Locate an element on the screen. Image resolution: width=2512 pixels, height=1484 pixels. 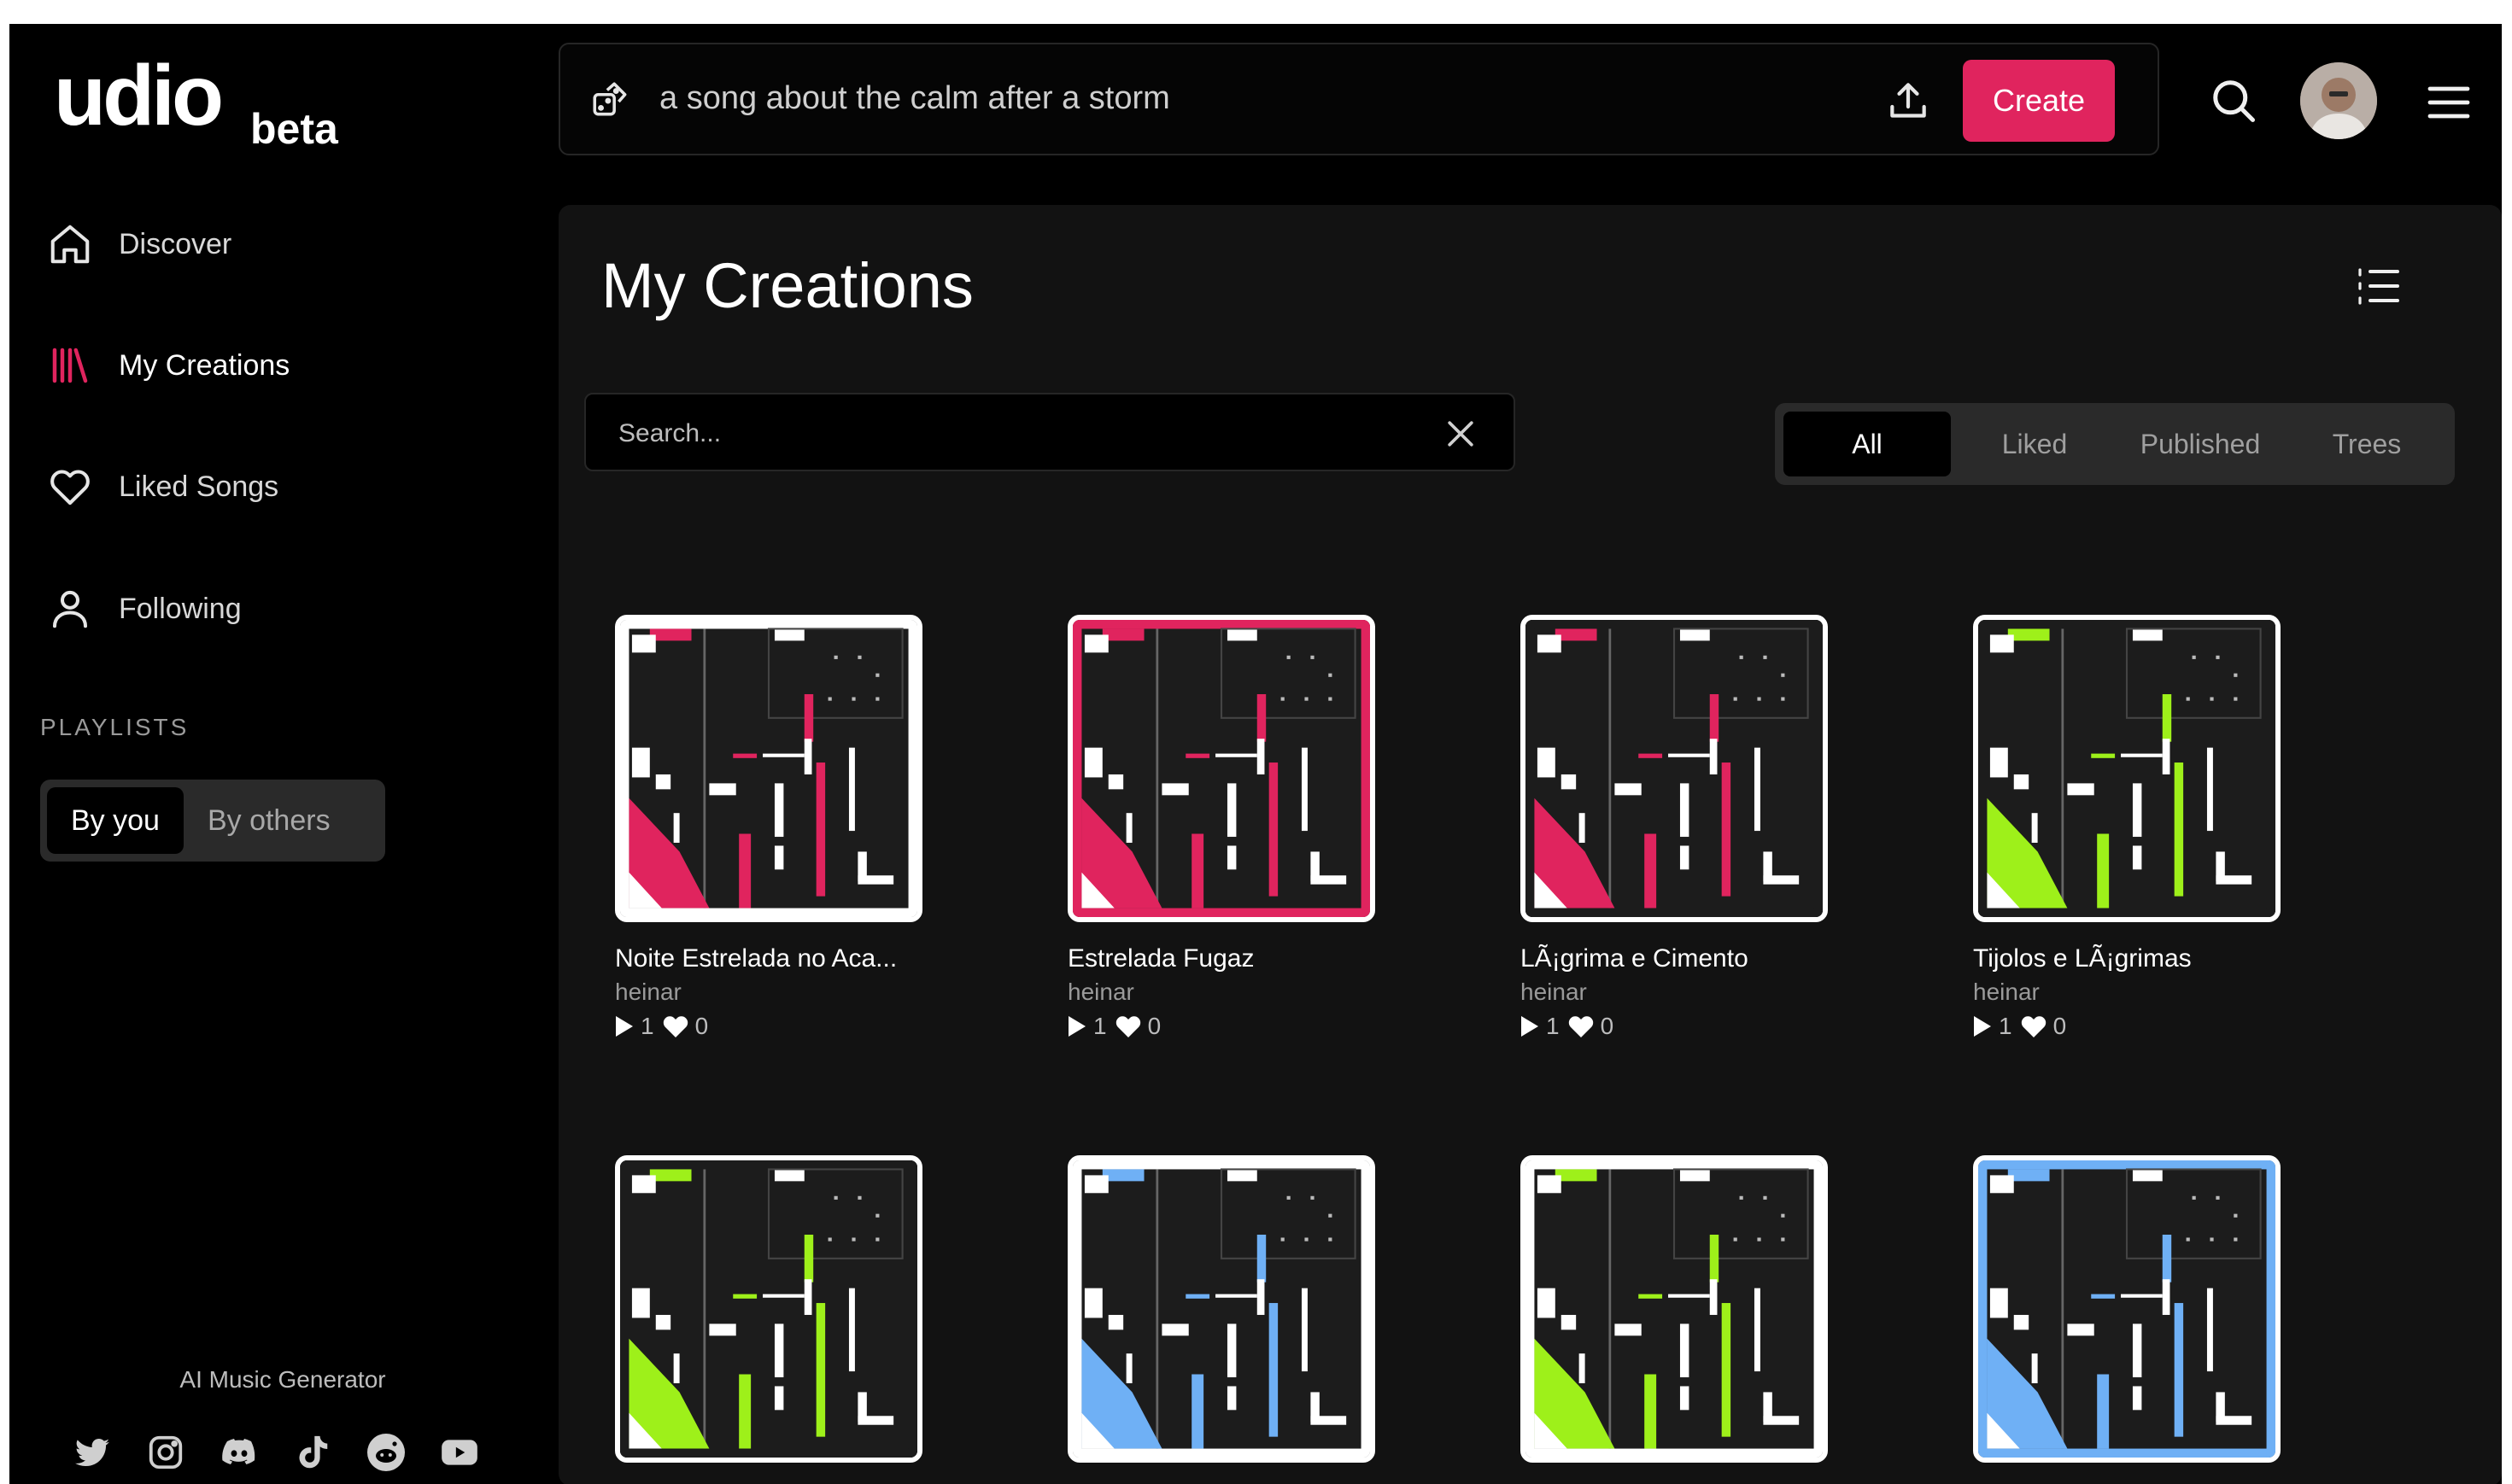
dice-icon is located at coordinates (610, 103).